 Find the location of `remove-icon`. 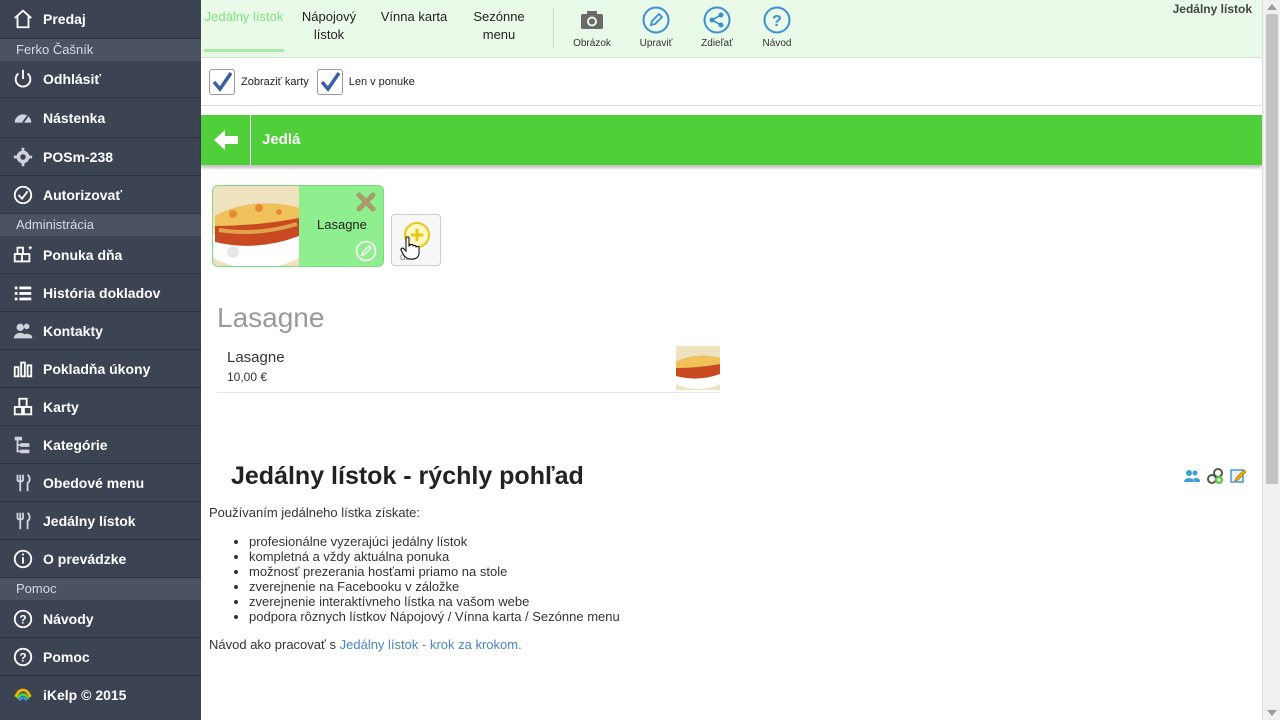

remove-icon is located at coordinates (366, 202).